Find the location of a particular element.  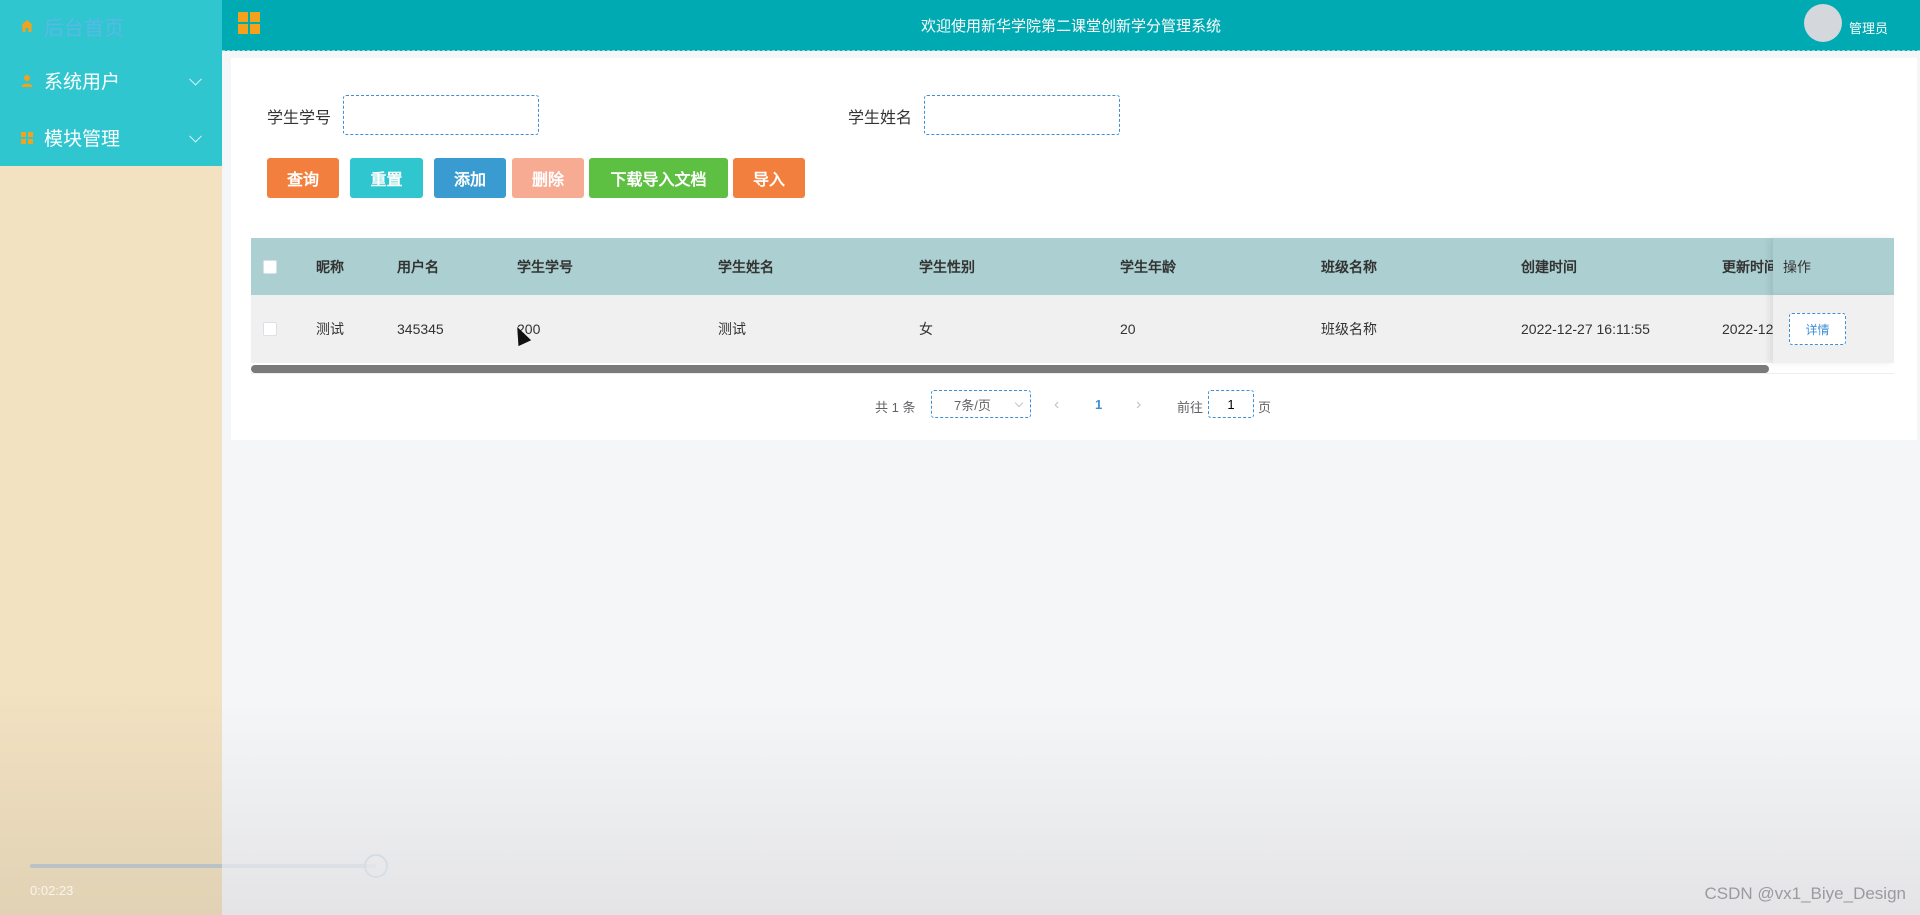

cell-username: 345345 is located at coordinates (420, 329).